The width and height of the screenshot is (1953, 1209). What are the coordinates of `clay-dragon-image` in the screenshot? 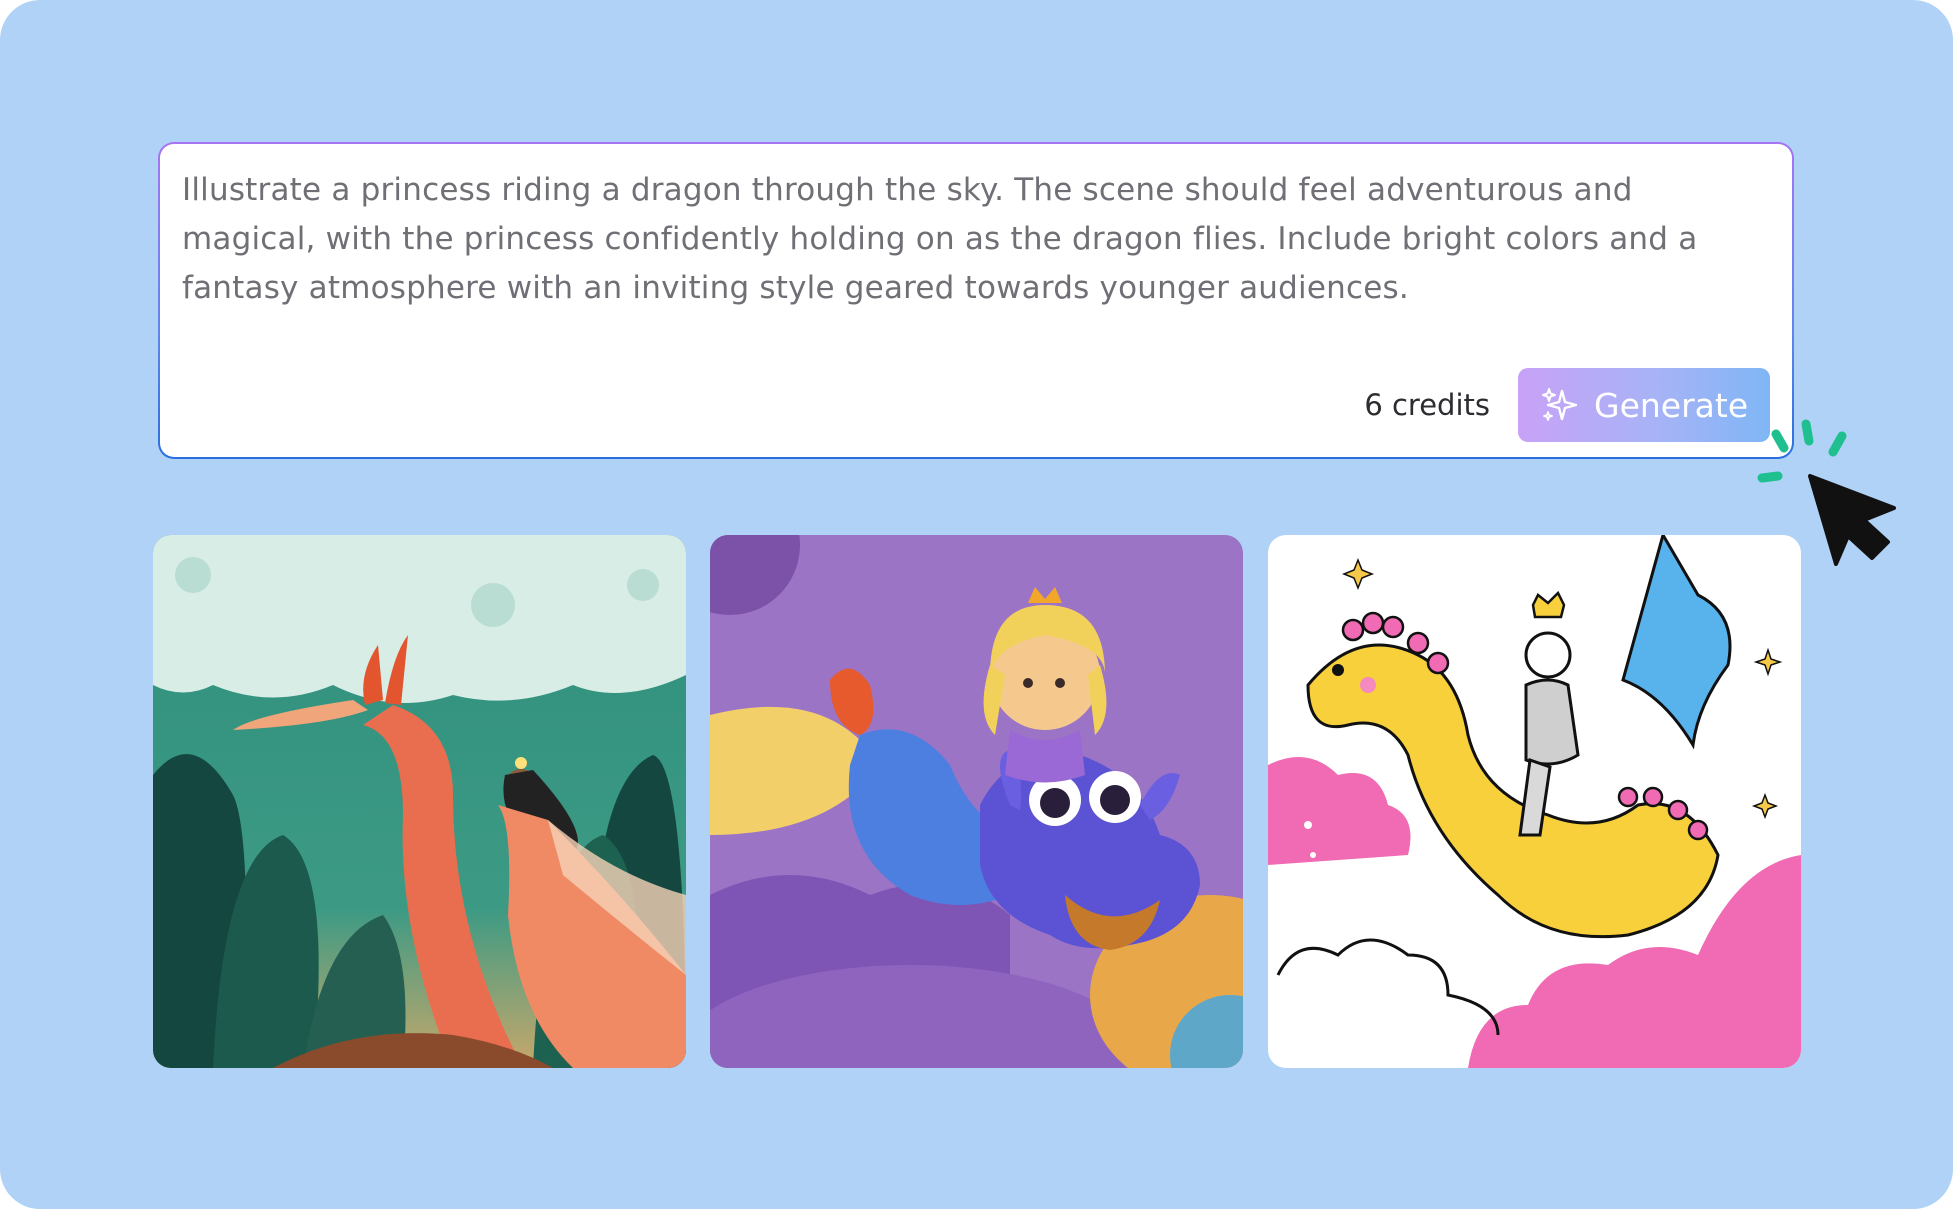 It's located at (976, 801).